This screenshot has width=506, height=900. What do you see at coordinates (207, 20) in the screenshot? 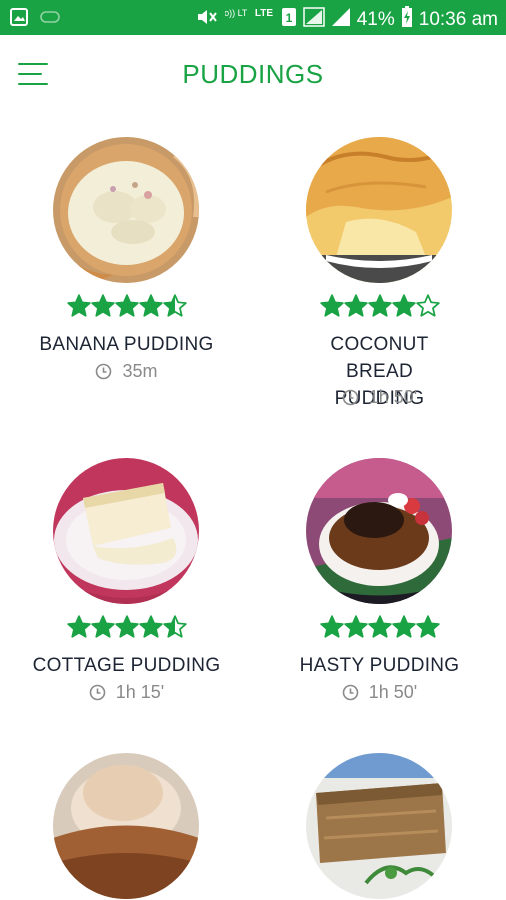
I see `mute-icon` at bounding box center [207, 20].